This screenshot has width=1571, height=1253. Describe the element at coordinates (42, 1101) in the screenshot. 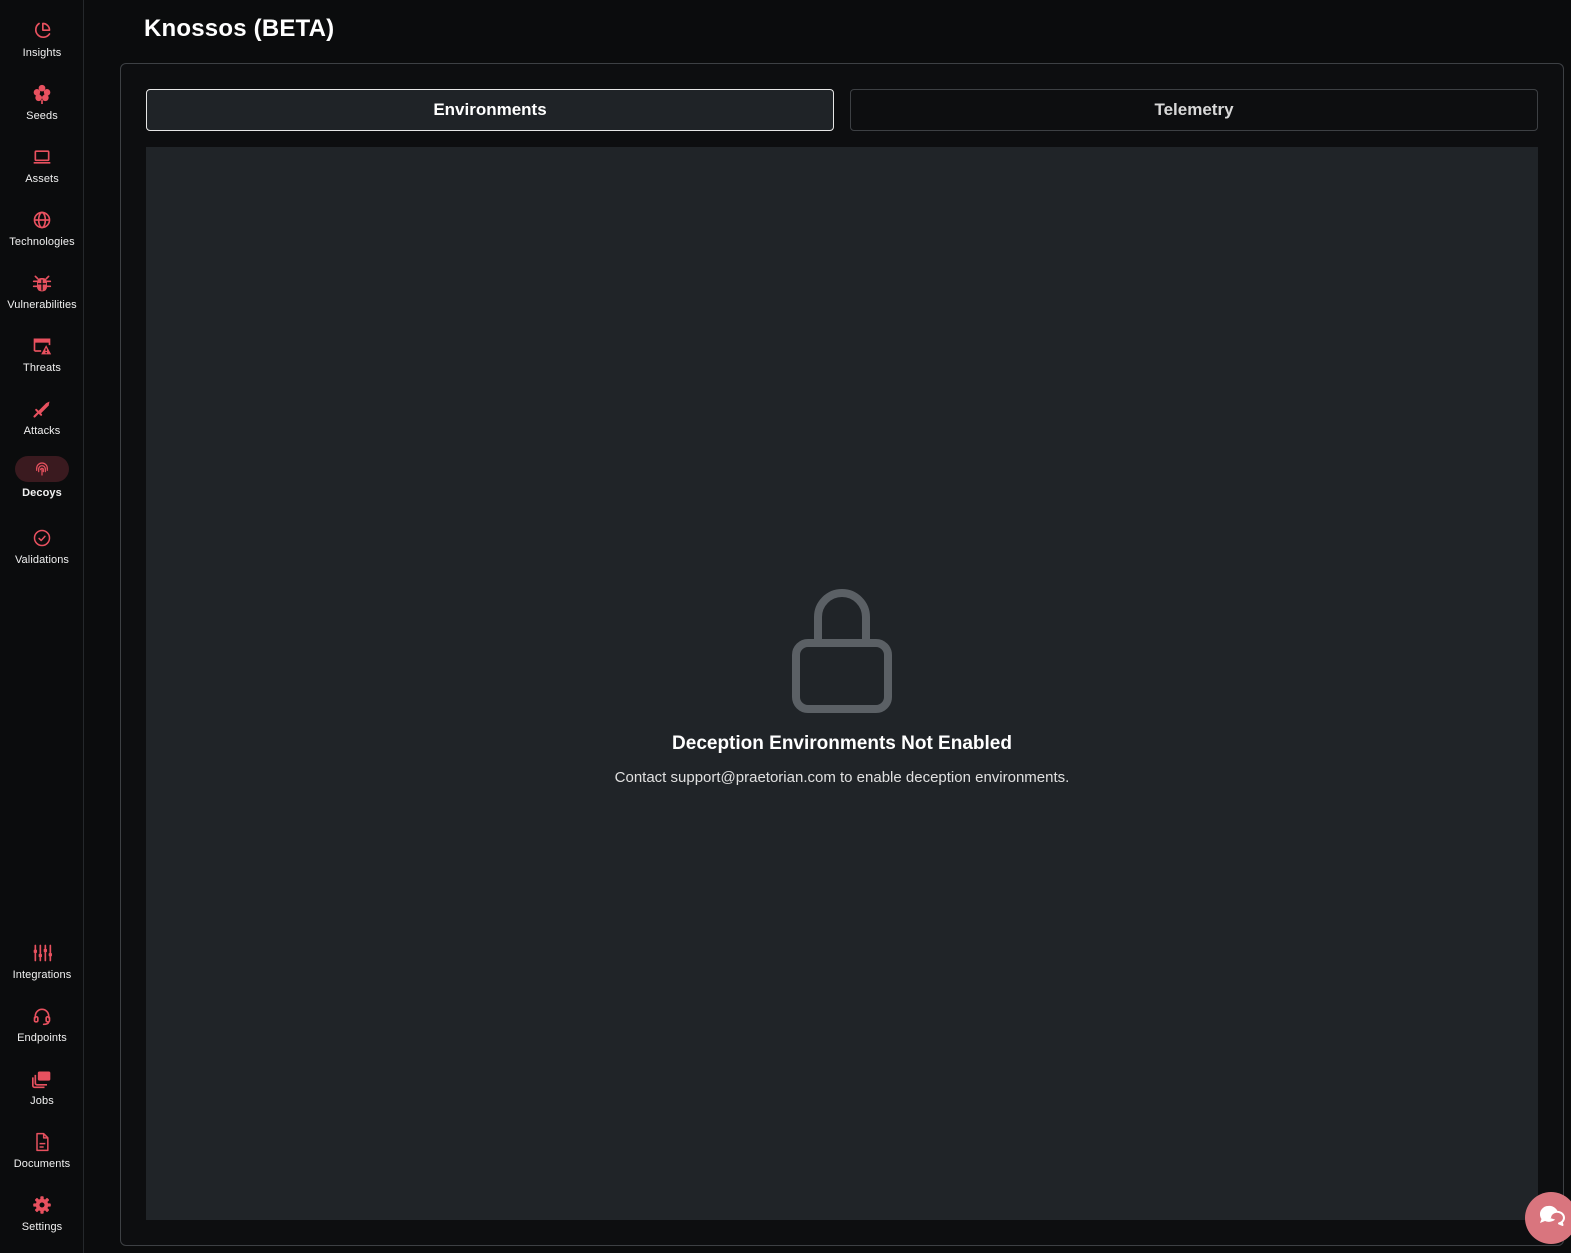

I see `sidebar-item-label: Jobs` at that location.